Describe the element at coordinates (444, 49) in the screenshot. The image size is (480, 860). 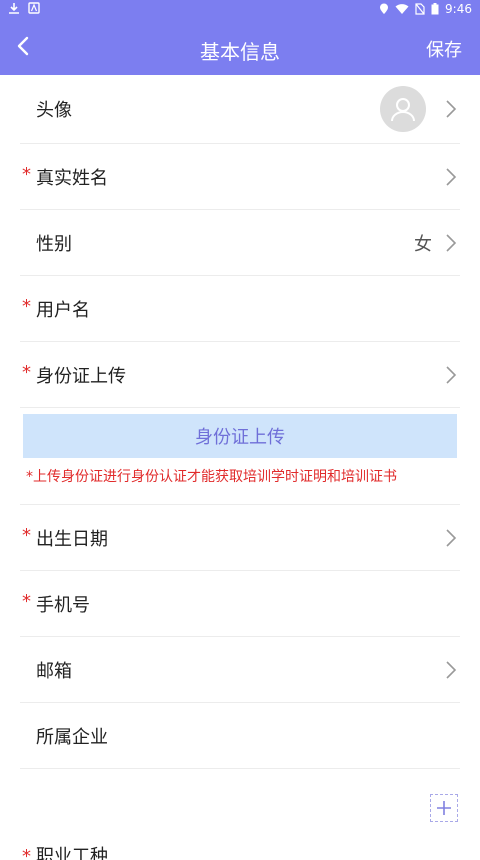
I see `save-button: 保存` at that location.